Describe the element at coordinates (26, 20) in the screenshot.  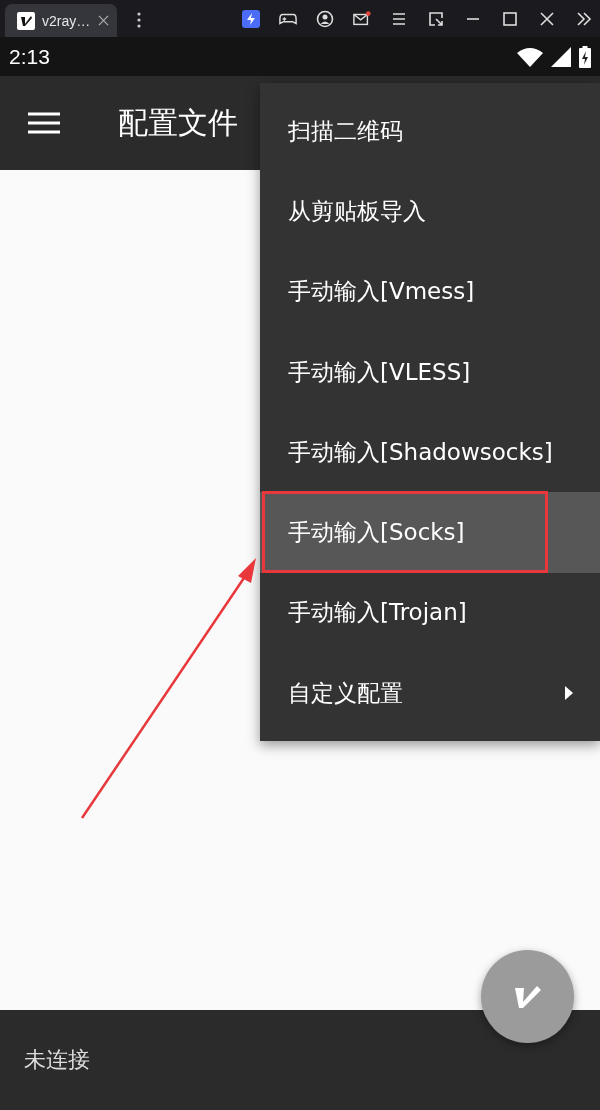
I see `app-logo-icon` at that location.